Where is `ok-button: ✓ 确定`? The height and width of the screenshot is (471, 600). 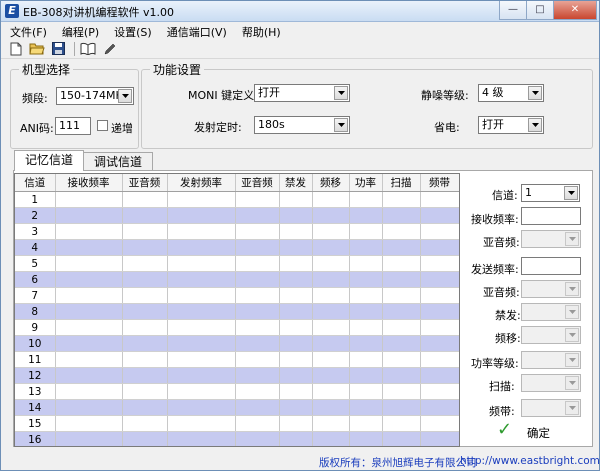 ok-button: ✓ 确定 is located at coordinates (532, 430).